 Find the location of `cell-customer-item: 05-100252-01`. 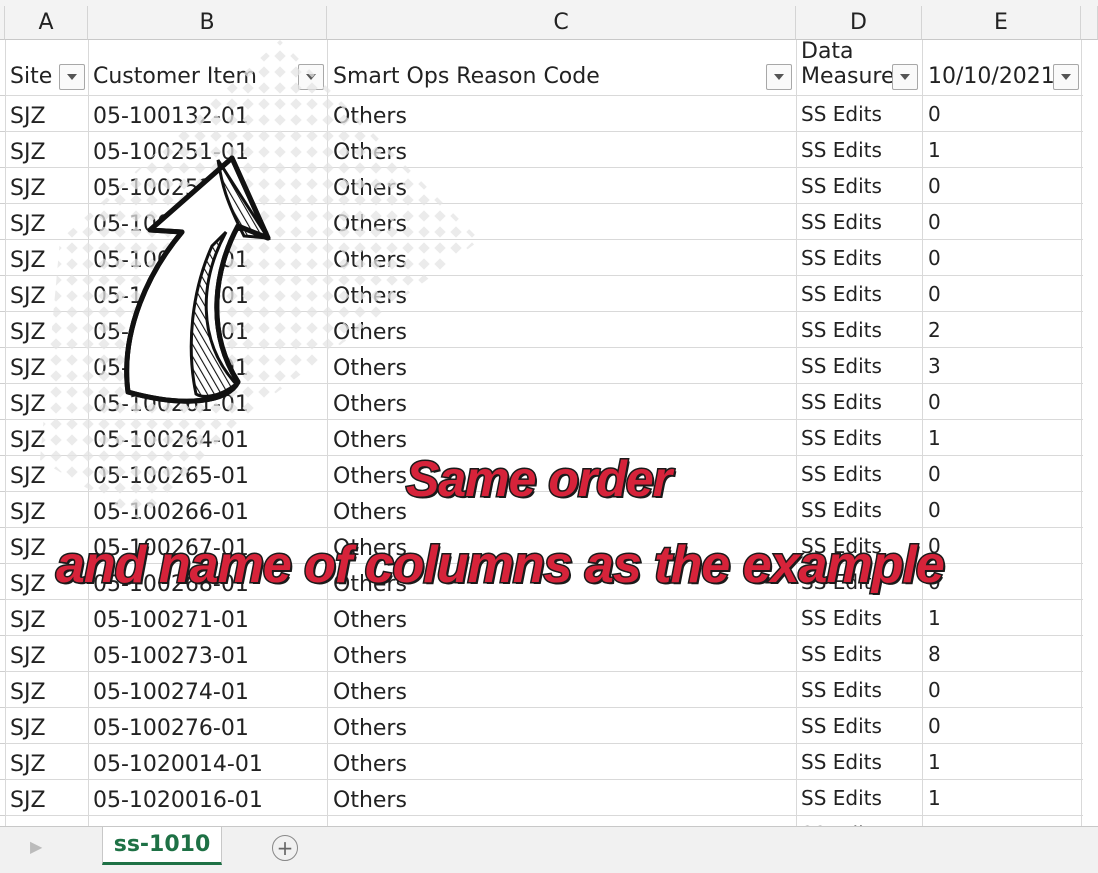

cell-customer-item: 05-100252-01 is located at coordinates (171, 189).